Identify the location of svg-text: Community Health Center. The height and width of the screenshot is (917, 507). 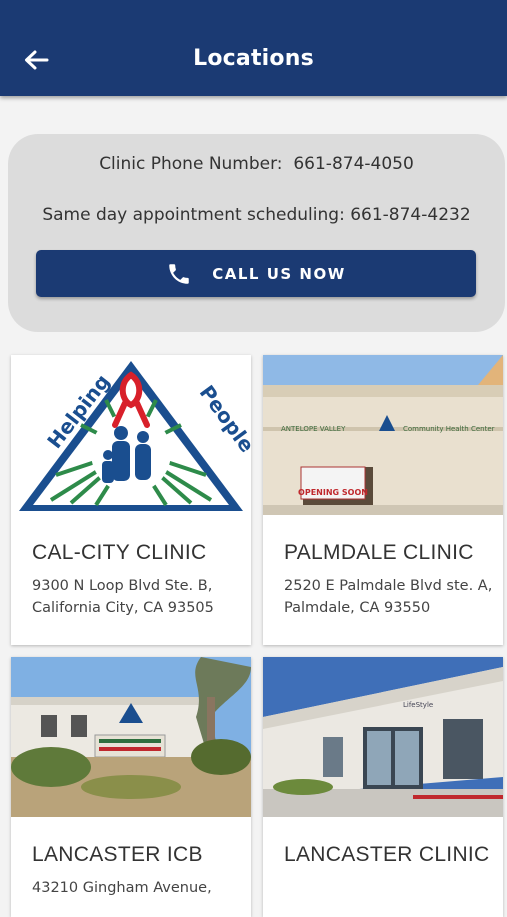
(449, 429).